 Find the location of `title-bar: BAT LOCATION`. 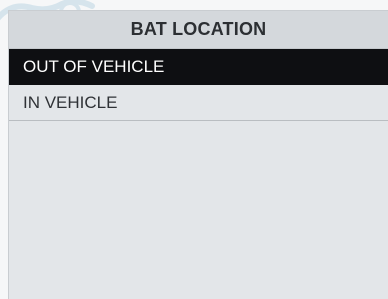

title-bar: BAT LOCATION is located at coordinates (198, 30).